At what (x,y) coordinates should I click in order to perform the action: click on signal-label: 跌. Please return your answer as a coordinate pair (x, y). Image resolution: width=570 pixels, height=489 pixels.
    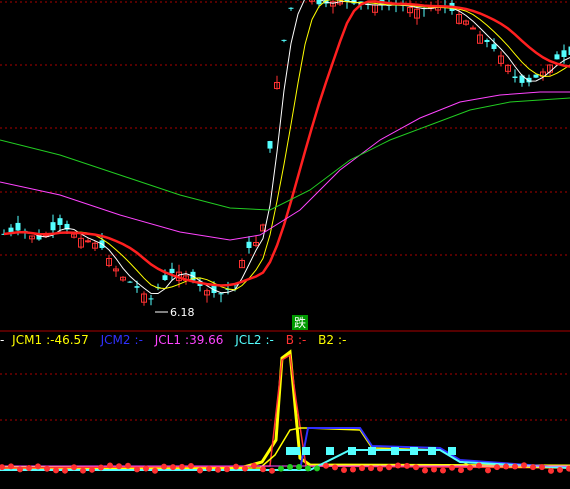
    Looking at the image, I should click on (300, 322).